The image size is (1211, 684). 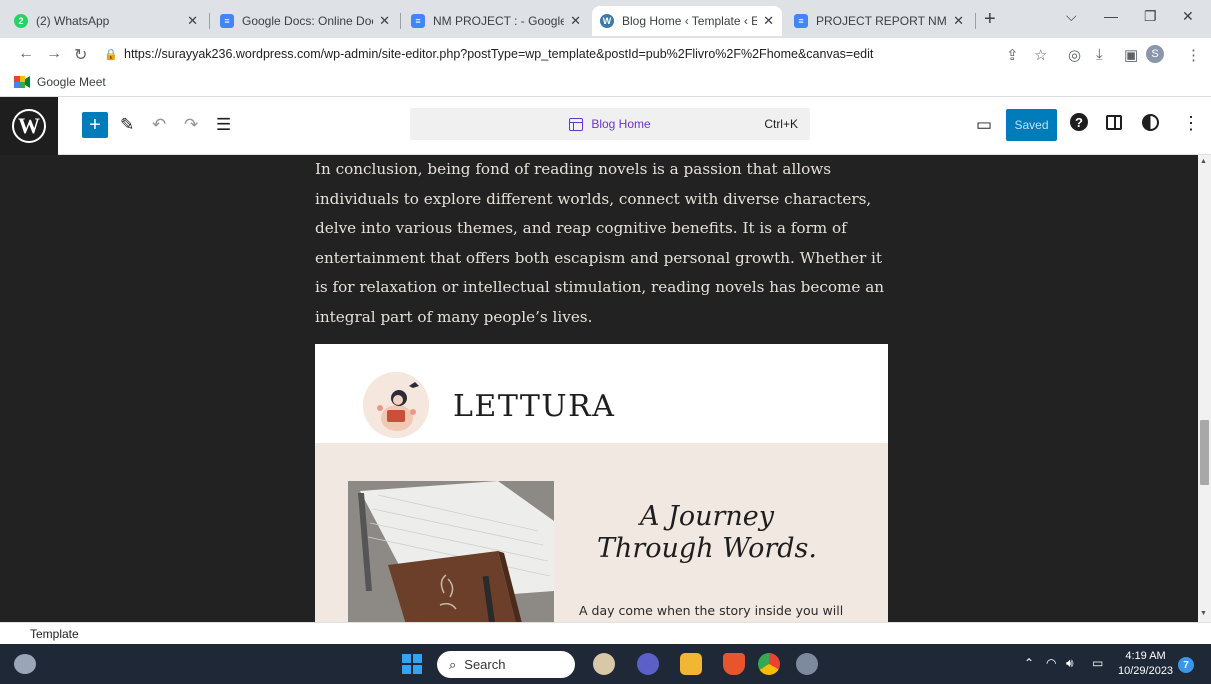 What do you see at coordinates (984, 125) in the screenshot?
I see `device-preview-icon: ▭` at bounding box center [984, 125].